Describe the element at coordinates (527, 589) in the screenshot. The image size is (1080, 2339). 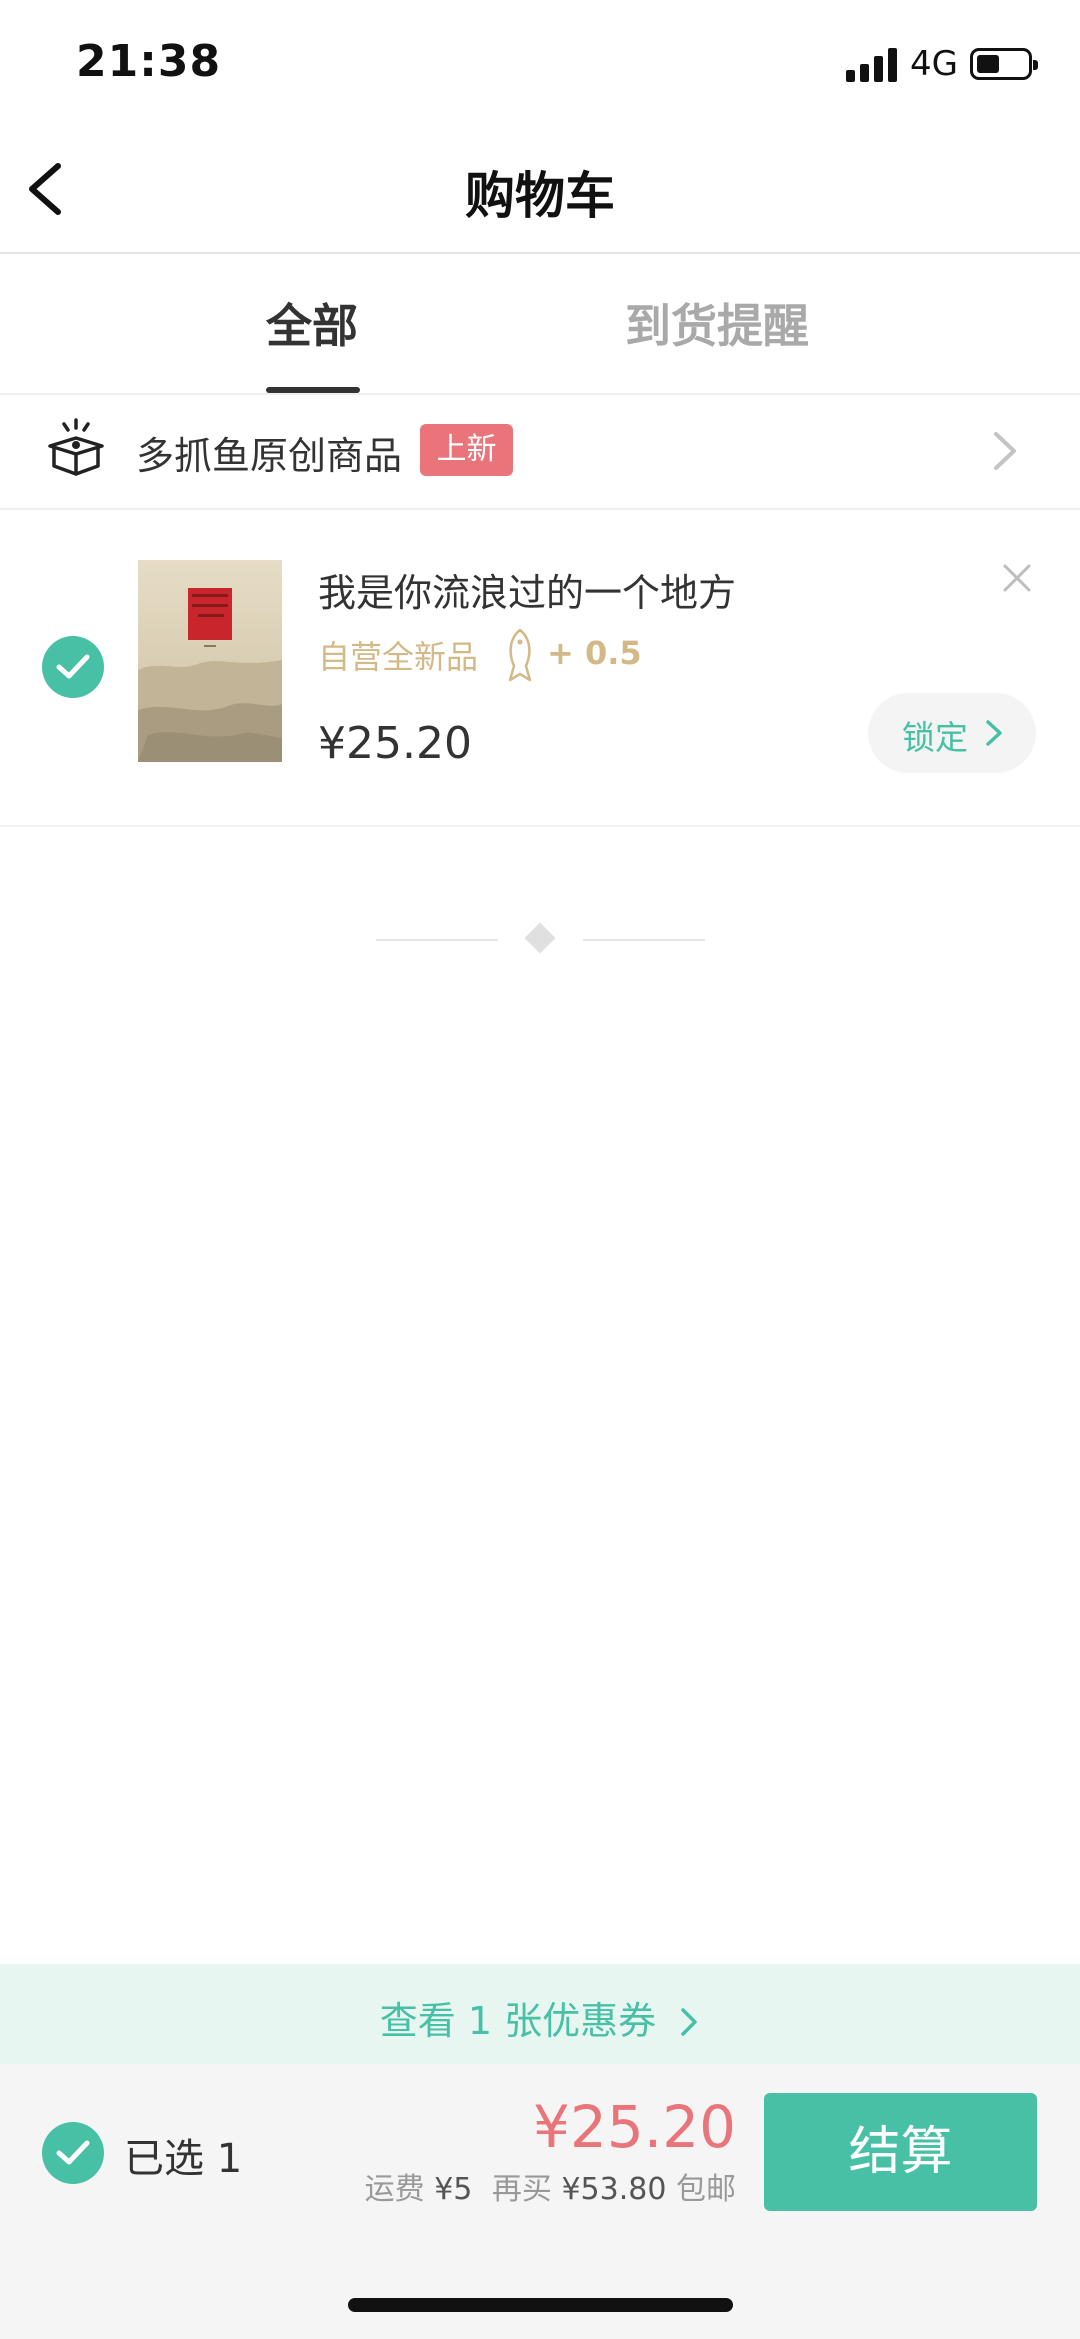
I see `item-title: 我是你流浪过的一个地方` at that location.